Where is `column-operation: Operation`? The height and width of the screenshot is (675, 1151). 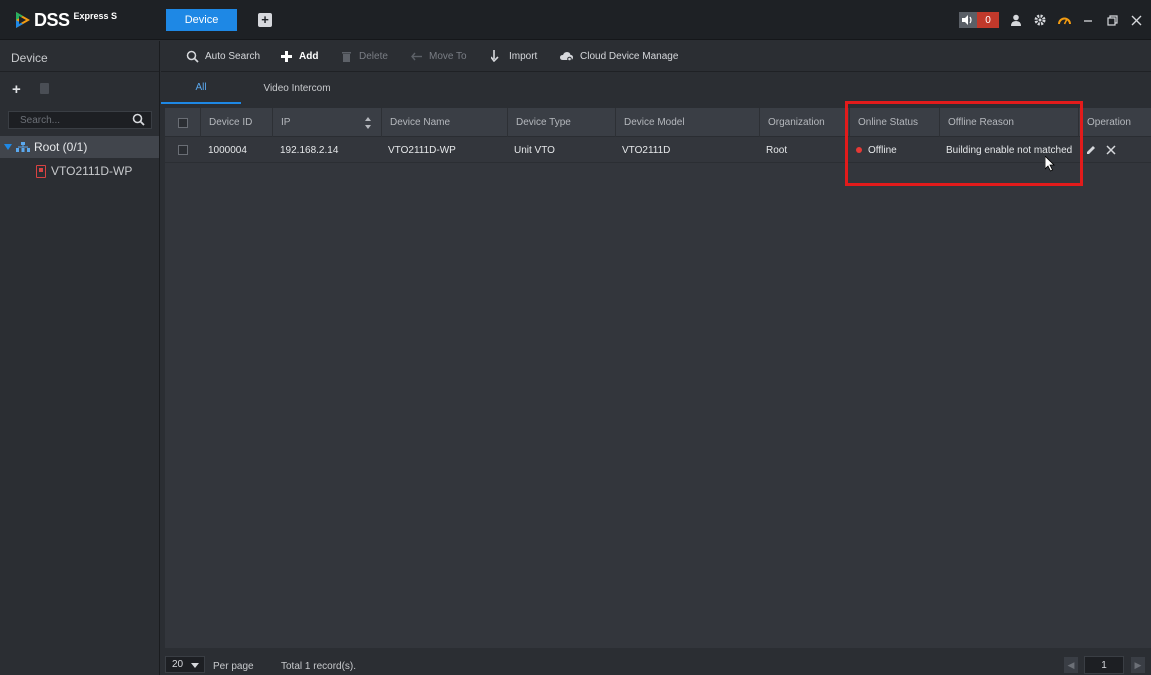
column-operation: Operation is located at coordinates (1114, 122).